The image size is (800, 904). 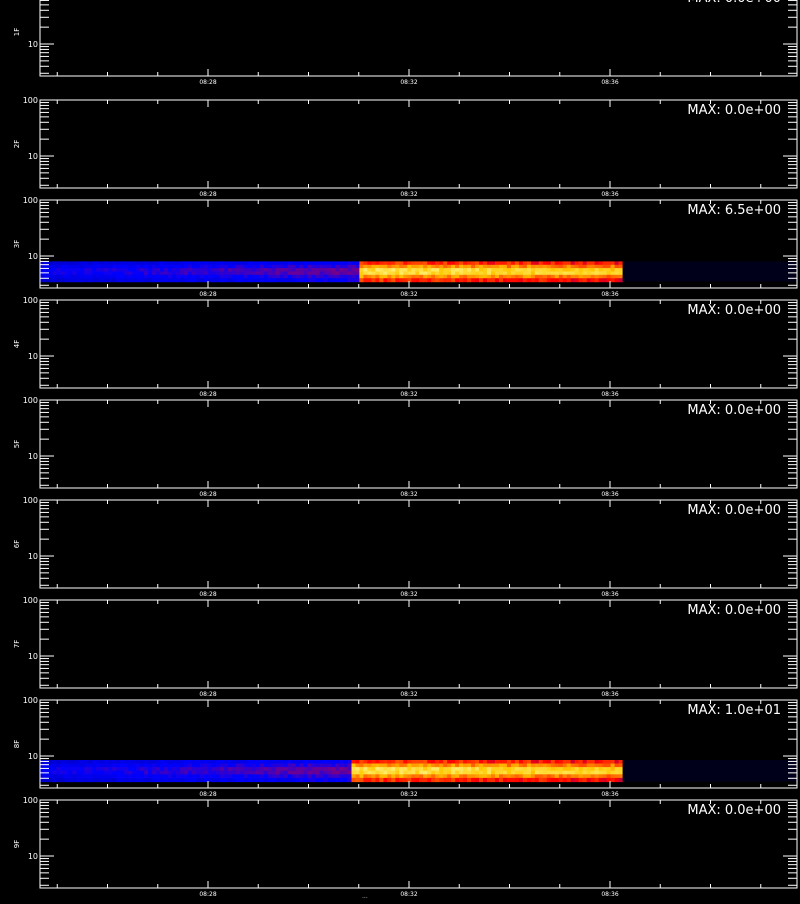 I want to click on panel-1f: 1001008:2808:3208:361FMAX: 0.0e+00, so click(x=405, y=43).